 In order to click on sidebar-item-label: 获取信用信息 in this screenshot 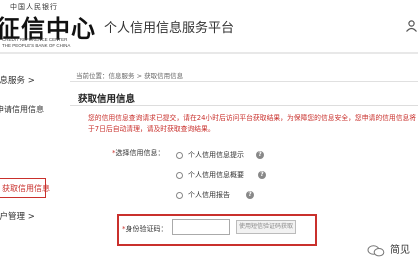, I will do `click(26, 188)`.